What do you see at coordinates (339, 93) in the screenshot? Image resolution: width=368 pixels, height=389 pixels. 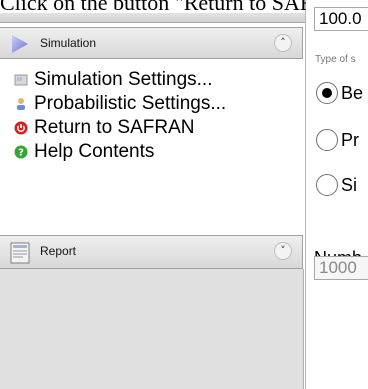 I see `radio-option-1: Be` at bounding box center [339, 93].